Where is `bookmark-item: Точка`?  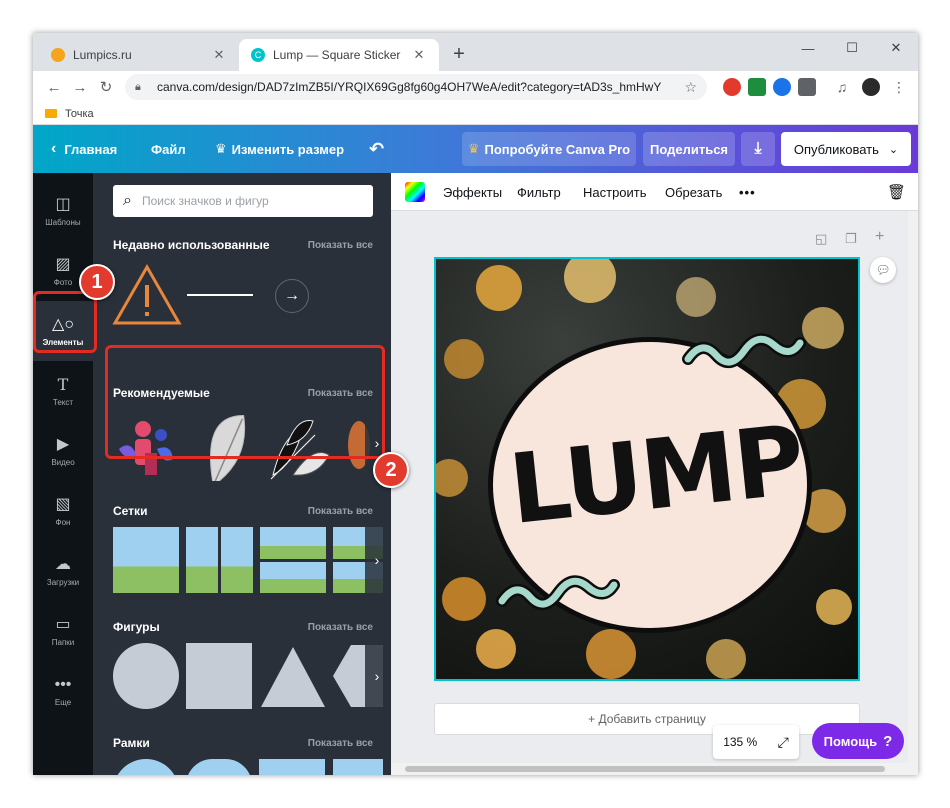
bookmark-item: Точка is located at coordinates (79, 114).